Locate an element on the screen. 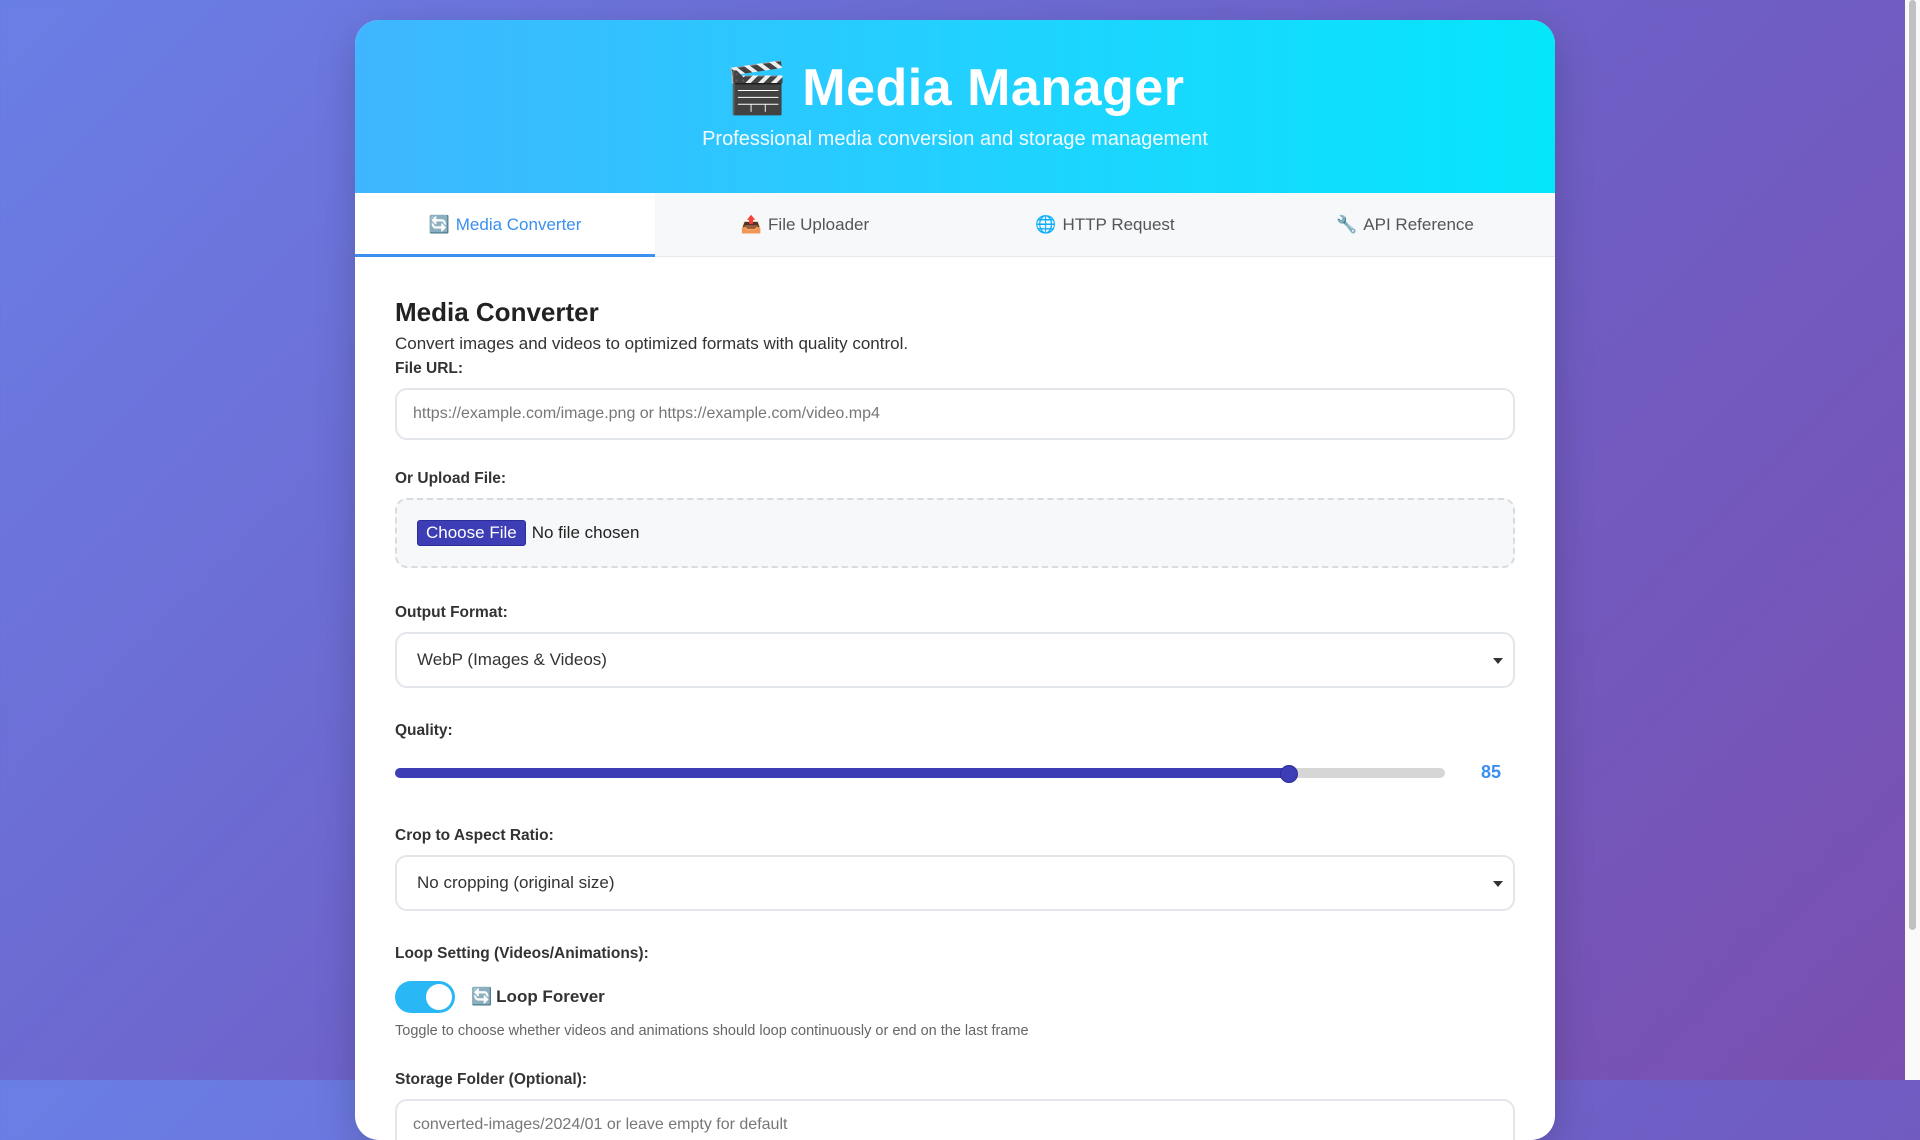 This screenshot has height=1140, width=1920. loop-label: Loop Setting (Videos/Animations): is located at coordinates (522, 953).